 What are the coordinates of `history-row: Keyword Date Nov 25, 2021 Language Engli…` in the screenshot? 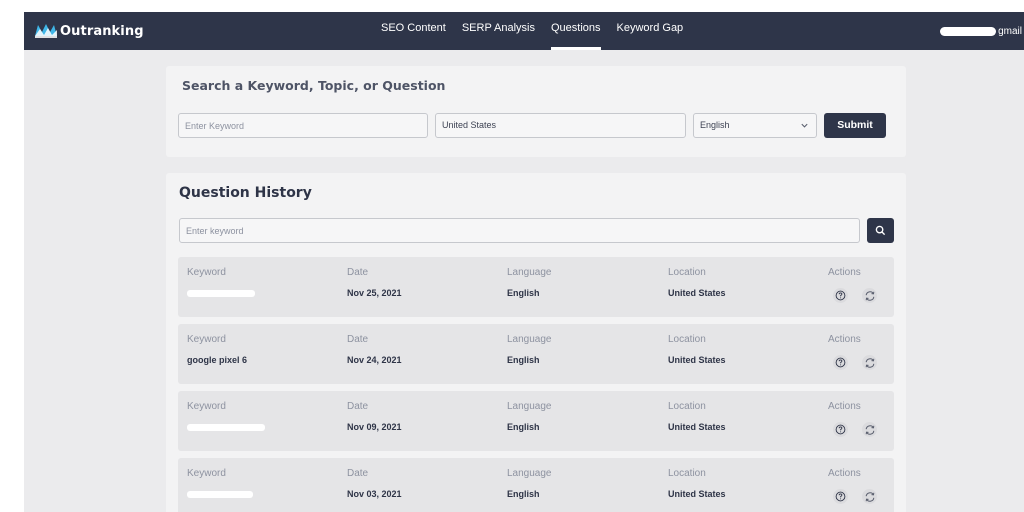 It's located at (536, 287).